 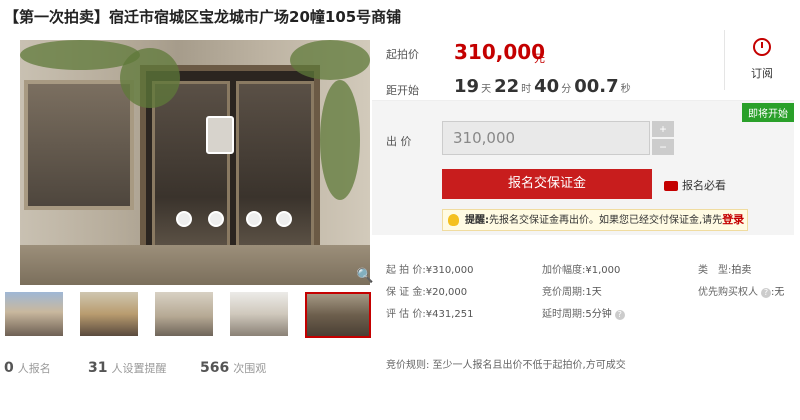 I want to click on detail-priority: 优先购买权人?:无, so click(x=741, y=292).